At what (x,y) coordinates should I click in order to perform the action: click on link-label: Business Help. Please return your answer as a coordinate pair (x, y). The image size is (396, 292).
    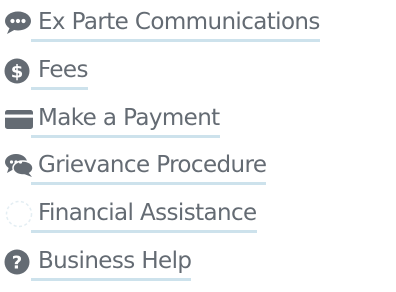
    Looking at the image, I should click on (111, 262).